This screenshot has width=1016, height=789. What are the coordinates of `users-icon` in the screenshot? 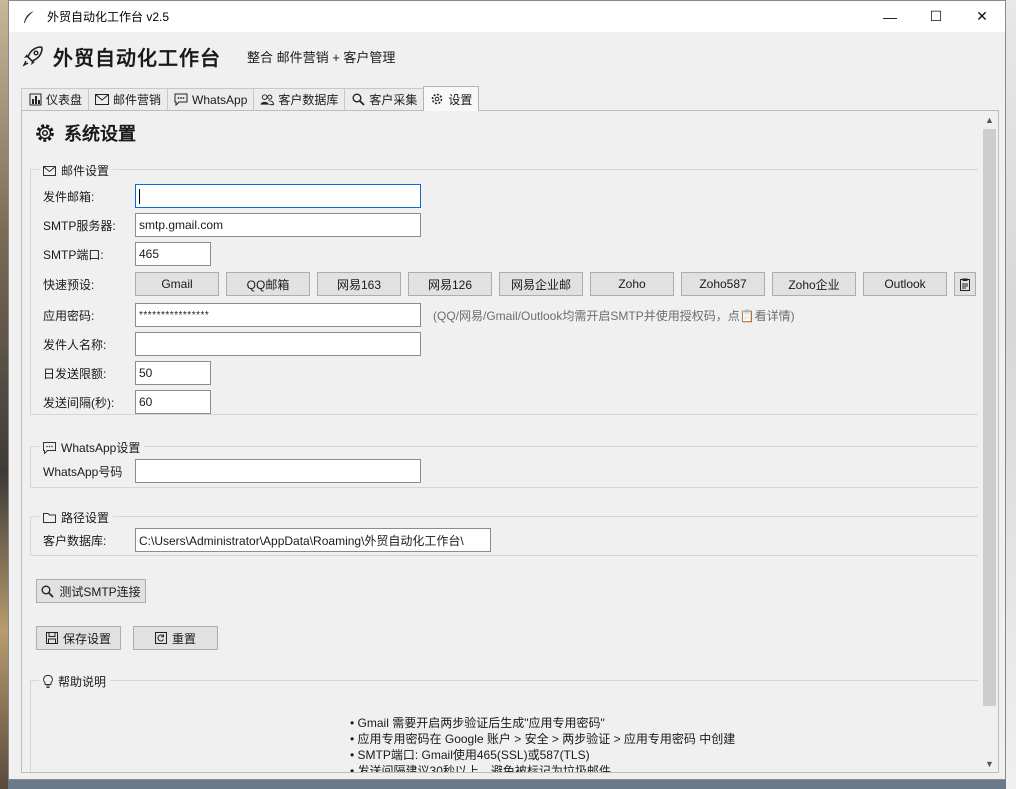 It's located at (267, 100).